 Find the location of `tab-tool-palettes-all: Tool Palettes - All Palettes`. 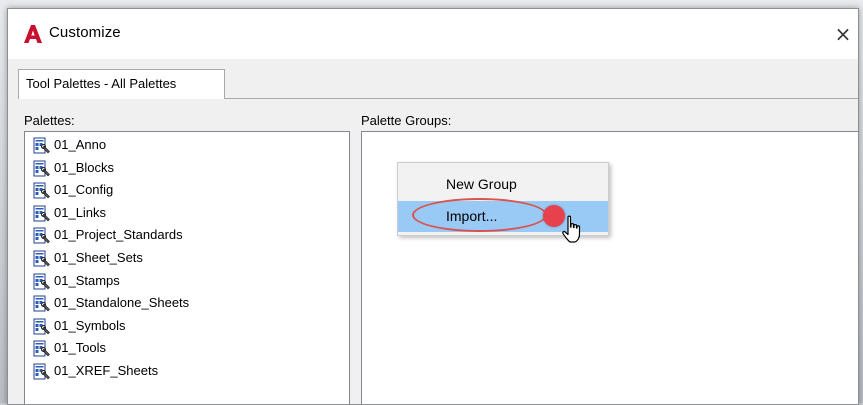

tab-tool-palettes-all: Tool Palettes - All Palettes is located at coordinates (121, 84).